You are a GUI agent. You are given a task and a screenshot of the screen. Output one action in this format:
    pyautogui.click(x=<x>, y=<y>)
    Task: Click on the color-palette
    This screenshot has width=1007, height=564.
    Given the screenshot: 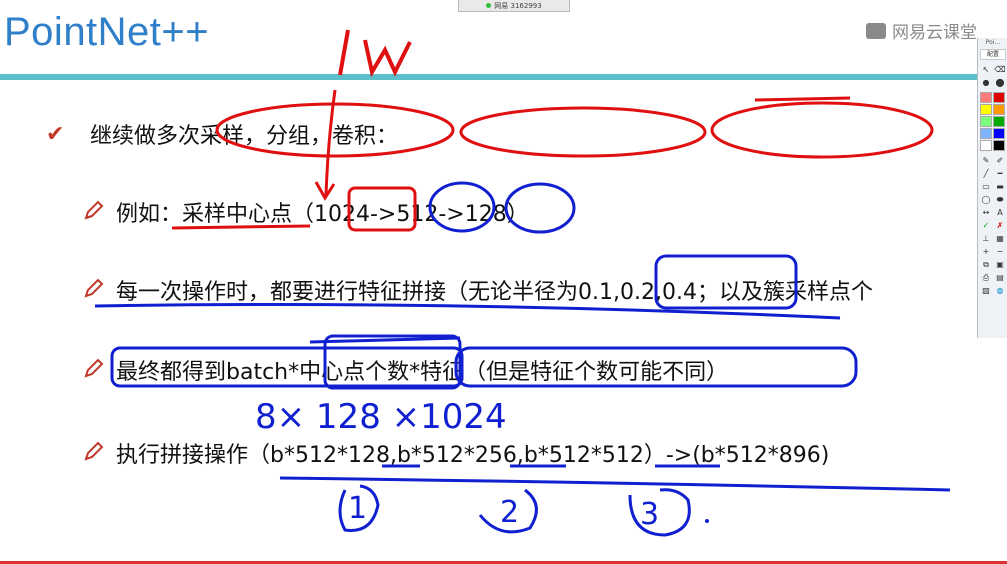 What is the action you would take?
    pyautogui.click(x=993, y=121)
    